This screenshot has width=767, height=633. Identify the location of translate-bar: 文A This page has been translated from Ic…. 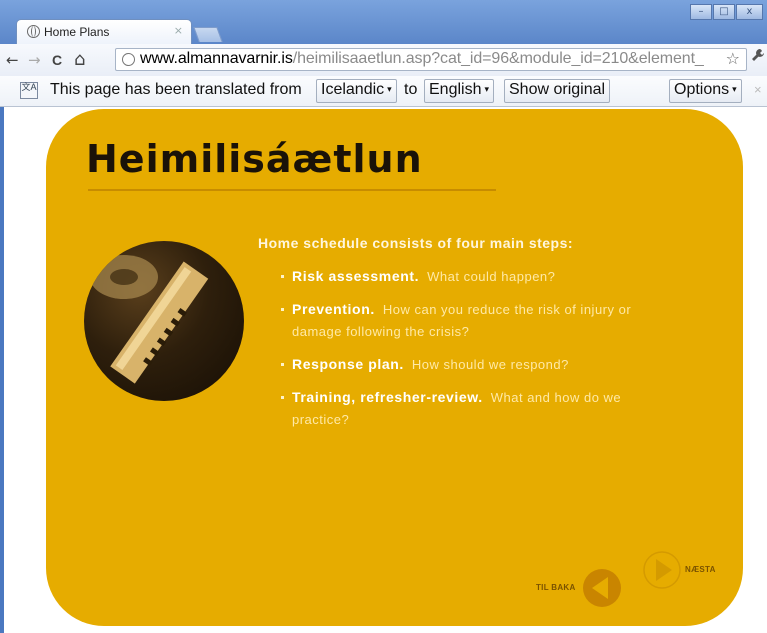
(383, 91).